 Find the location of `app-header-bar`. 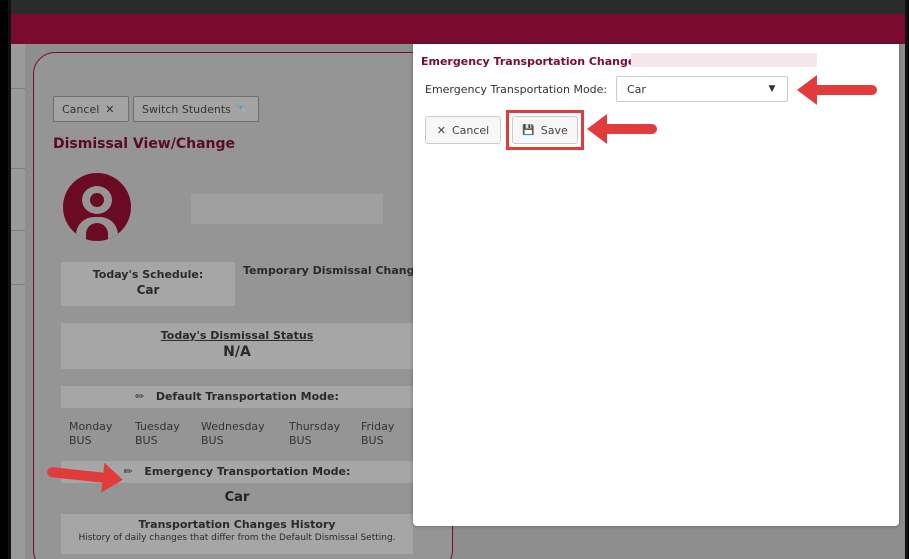

app-header-bar is located at coordinates (458, 29).